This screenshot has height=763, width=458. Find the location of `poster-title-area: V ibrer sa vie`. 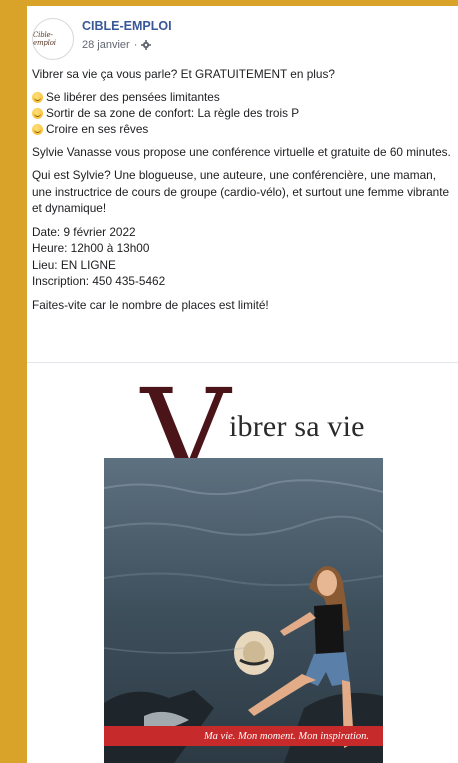

poster-title-area: V ibrer sa vie is located at coordinates (243, 427).